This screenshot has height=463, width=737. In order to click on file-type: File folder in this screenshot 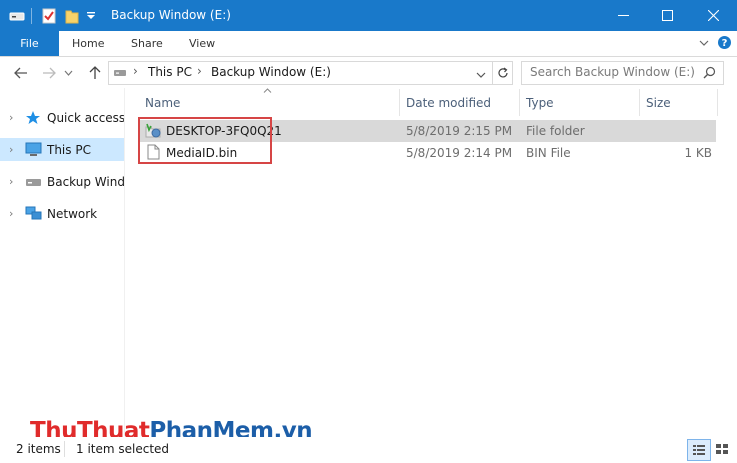, I will do `click(555, 131)`.